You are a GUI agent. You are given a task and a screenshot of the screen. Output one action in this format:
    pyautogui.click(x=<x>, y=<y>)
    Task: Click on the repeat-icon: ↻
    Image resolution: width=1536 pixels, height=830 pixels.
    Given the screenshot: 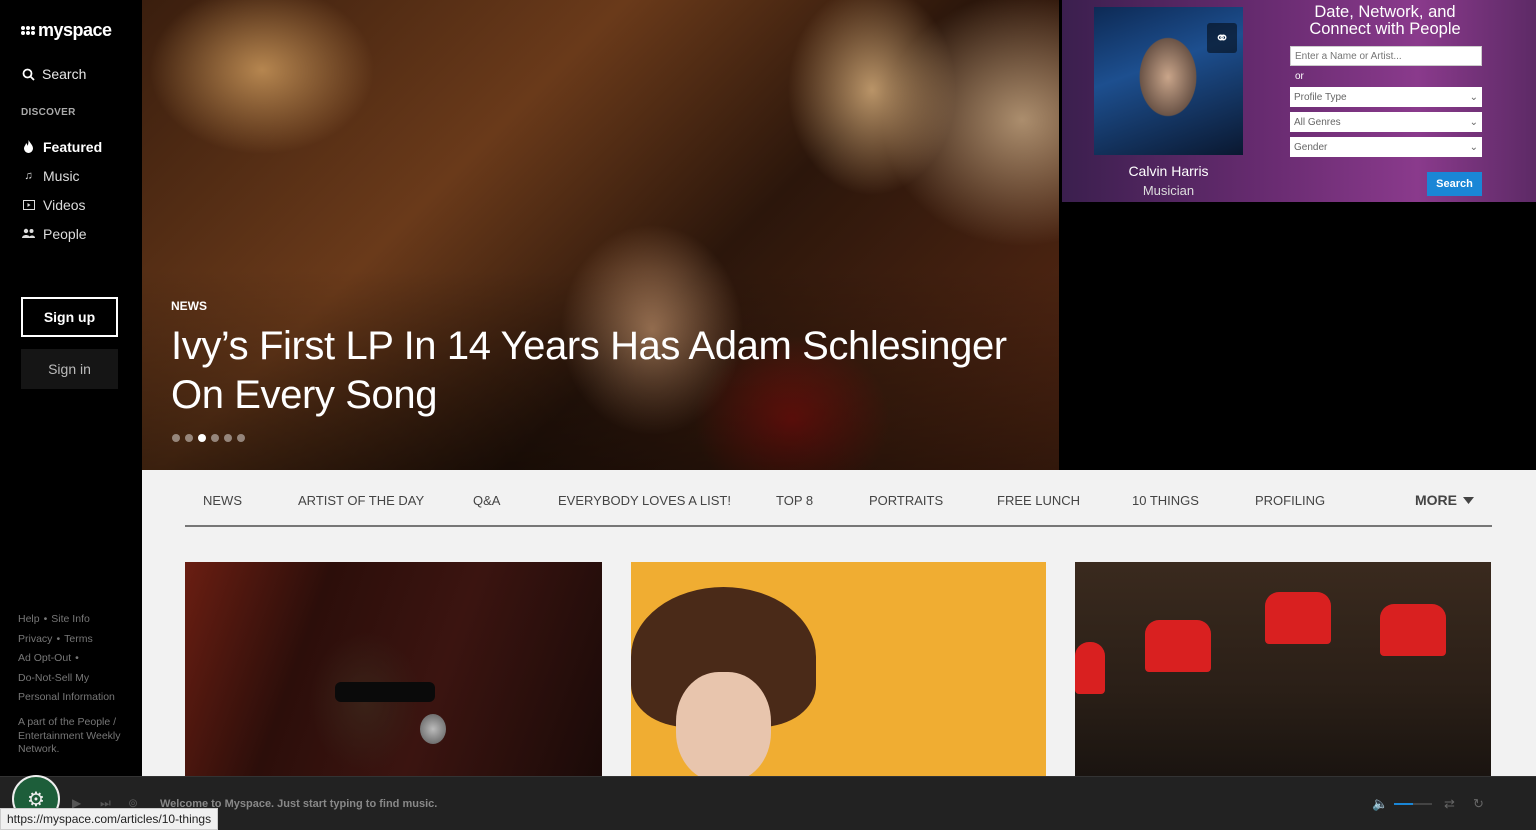 What is the action you would take?
    pyautogui.click(x=1478, y=804)
    